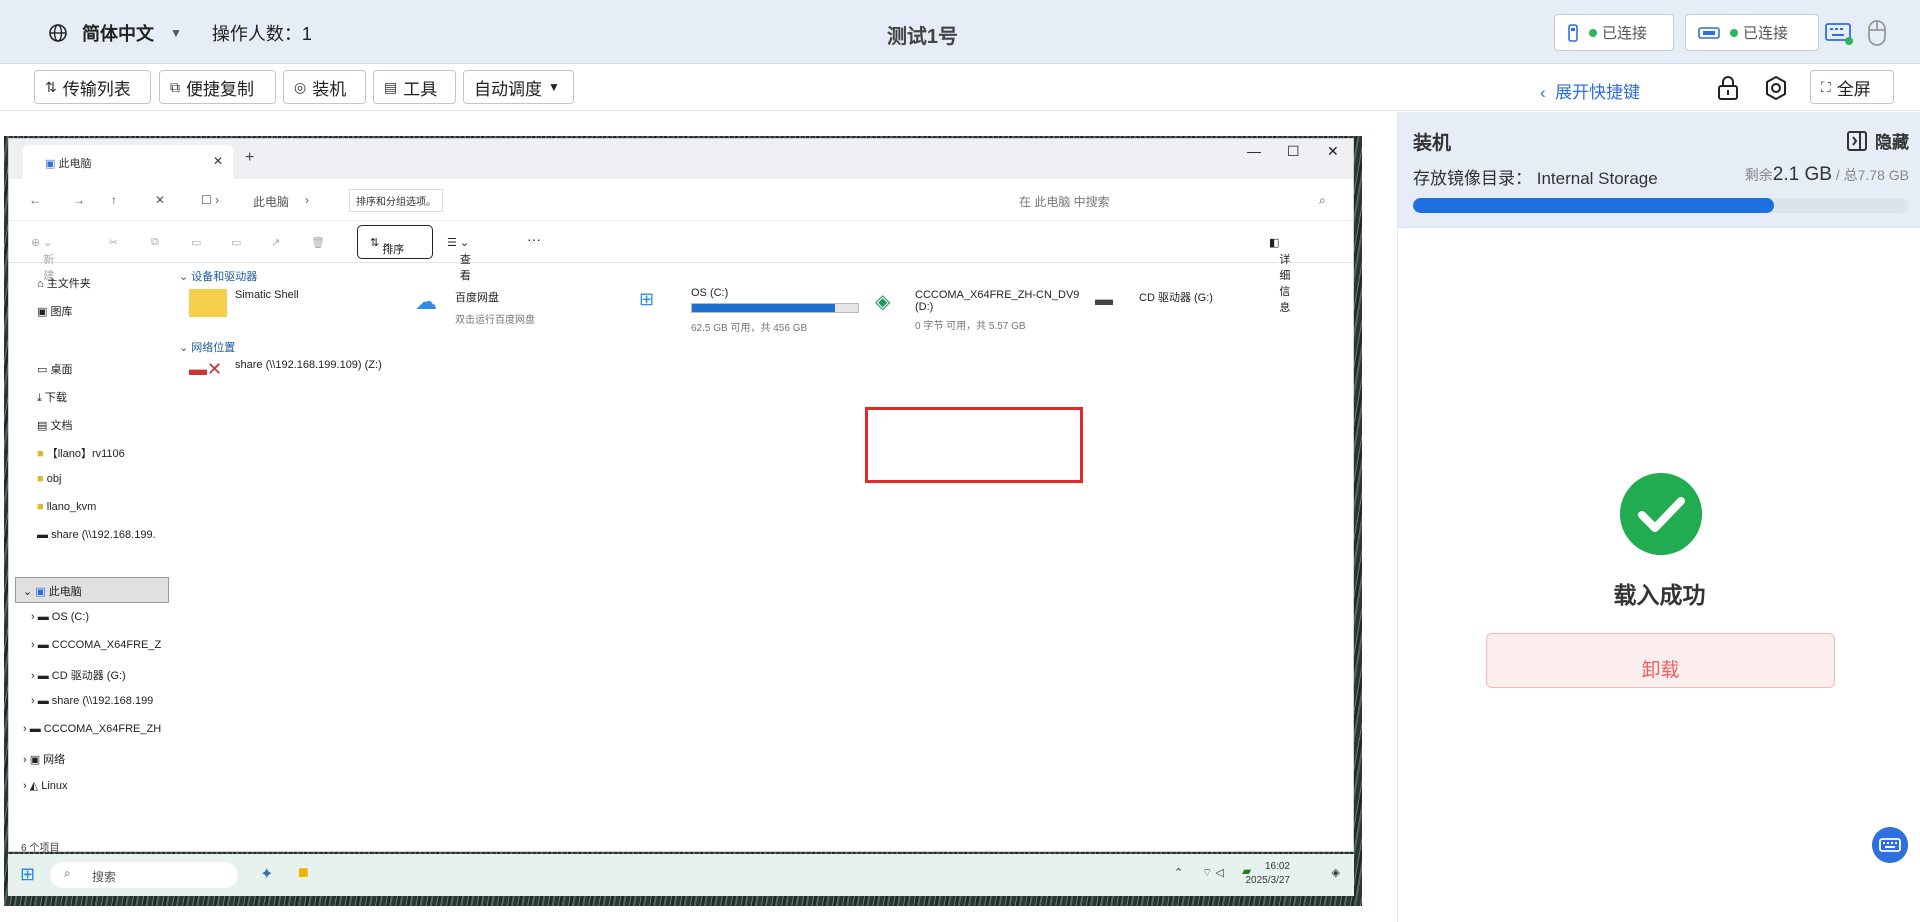  Describe the element at coordinates (102, 701) in the screenshot. I see `nav-share2-label: share (\\192.168.199` at that location.